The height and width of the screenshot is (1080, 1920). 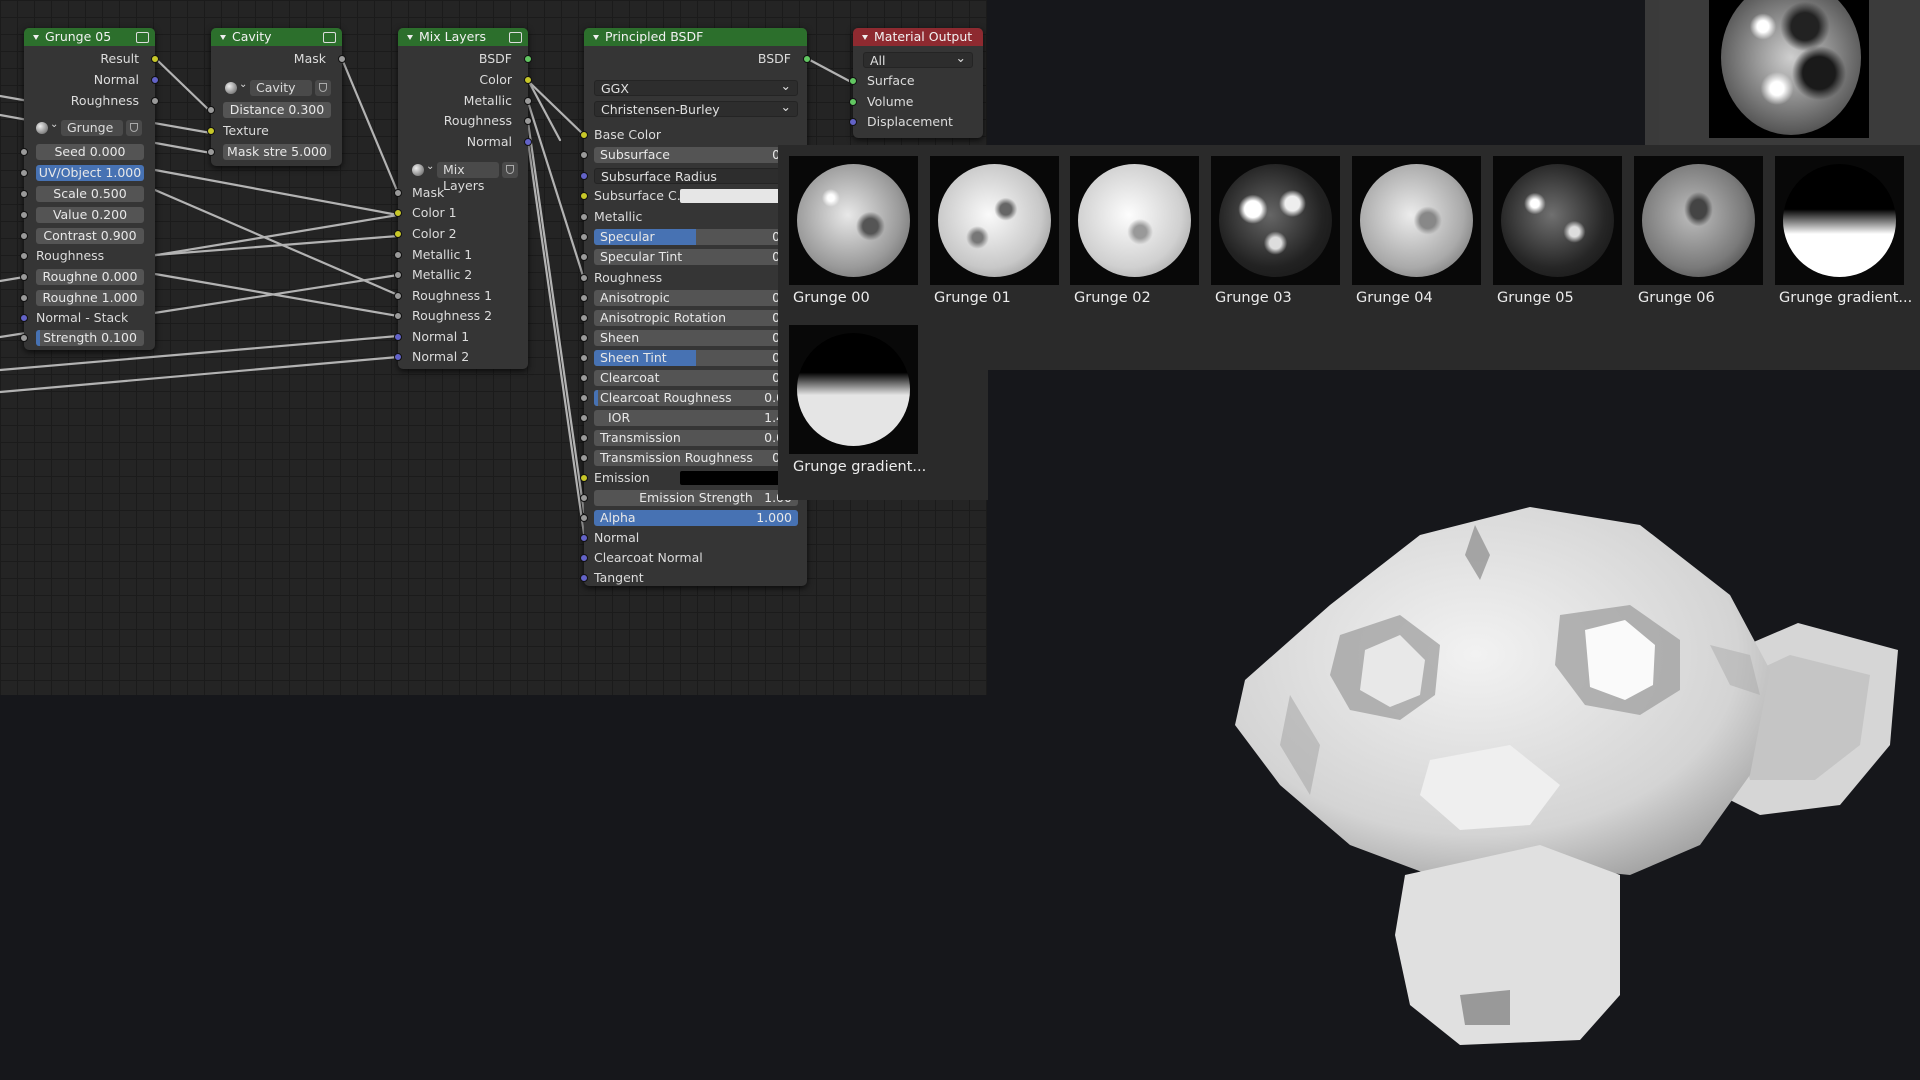 I want to click on socket-specular, so click(x=584, y=237).